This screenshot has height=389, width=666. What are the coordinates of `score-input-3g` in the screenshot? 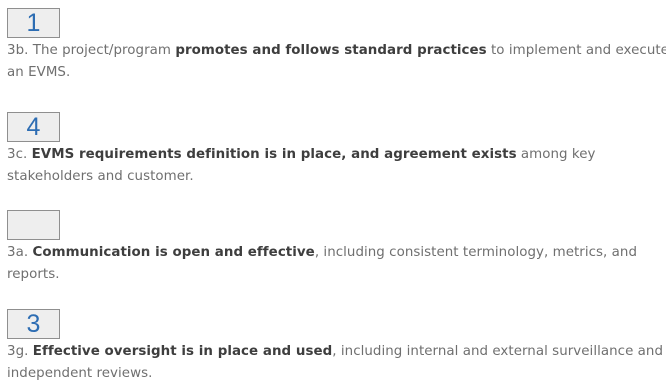 It's located at (33, 324).